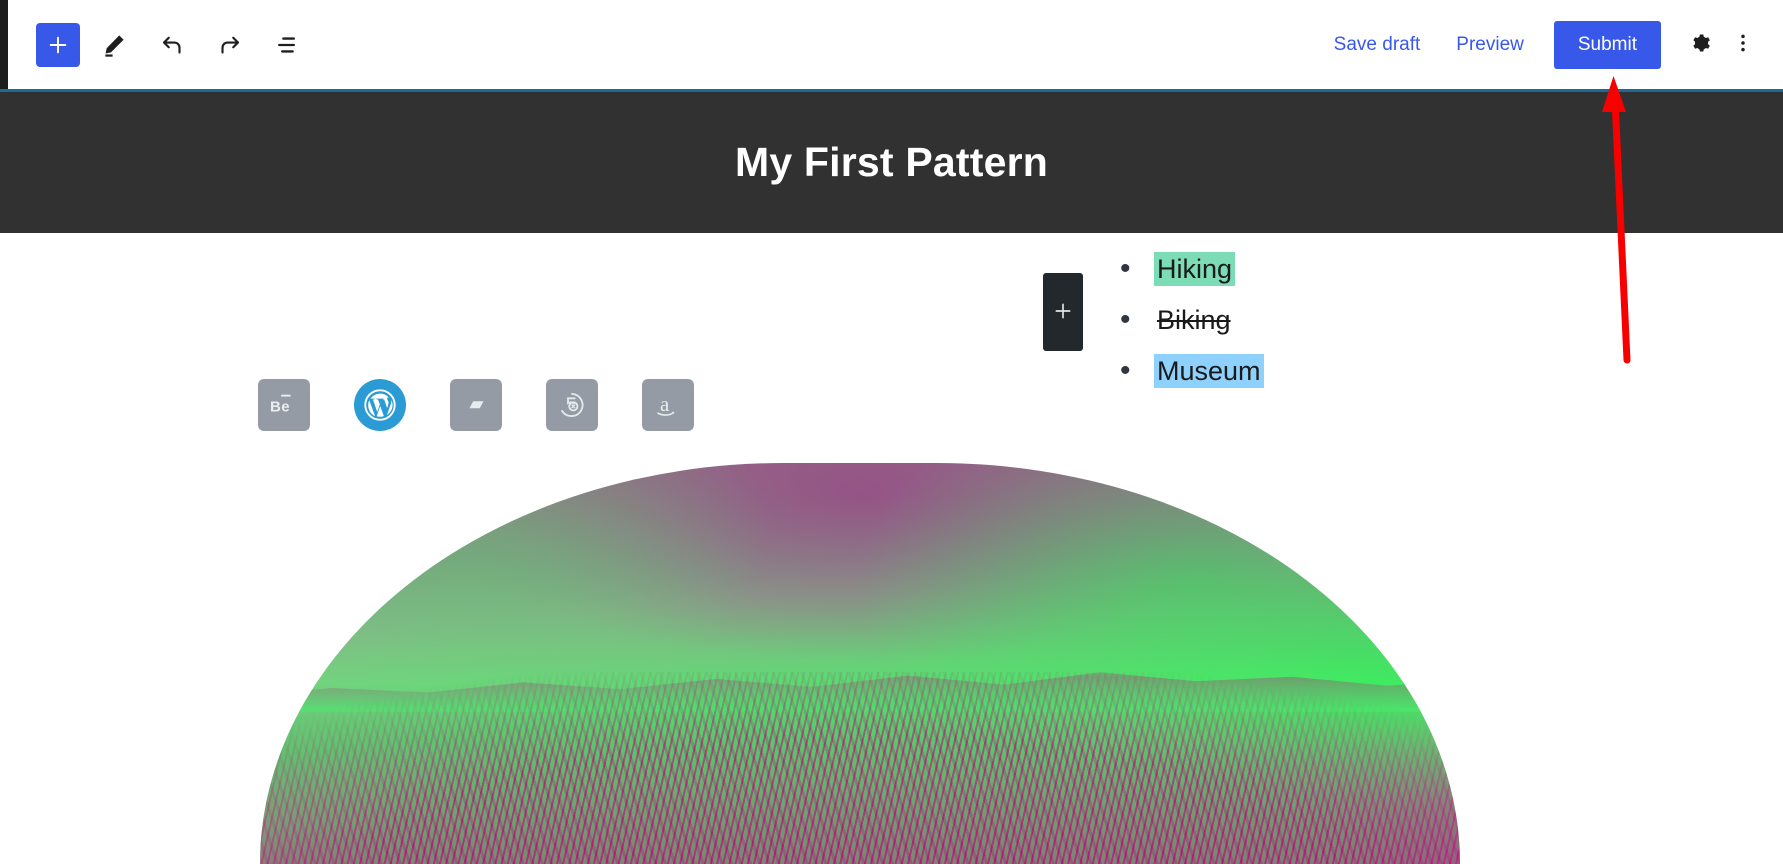  I want to click on preview-button: Preview, so click(1490, 44).